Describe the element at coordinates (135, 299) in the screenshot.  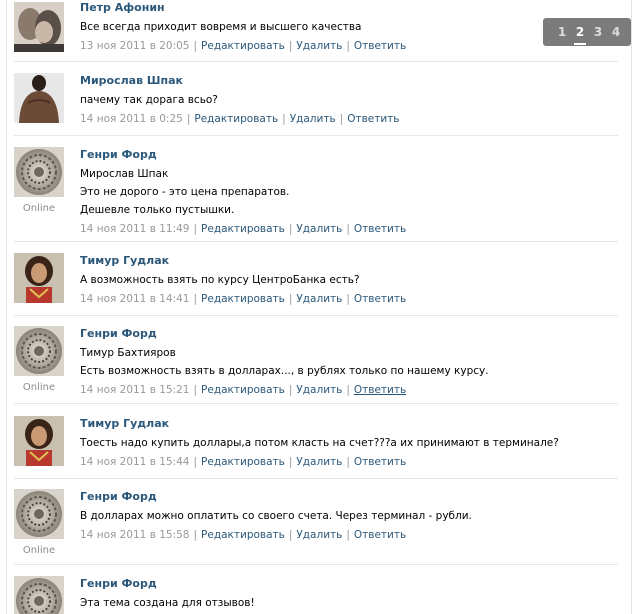
I see `comment-date: 14 ноя 2011 в 14:41` at that location.